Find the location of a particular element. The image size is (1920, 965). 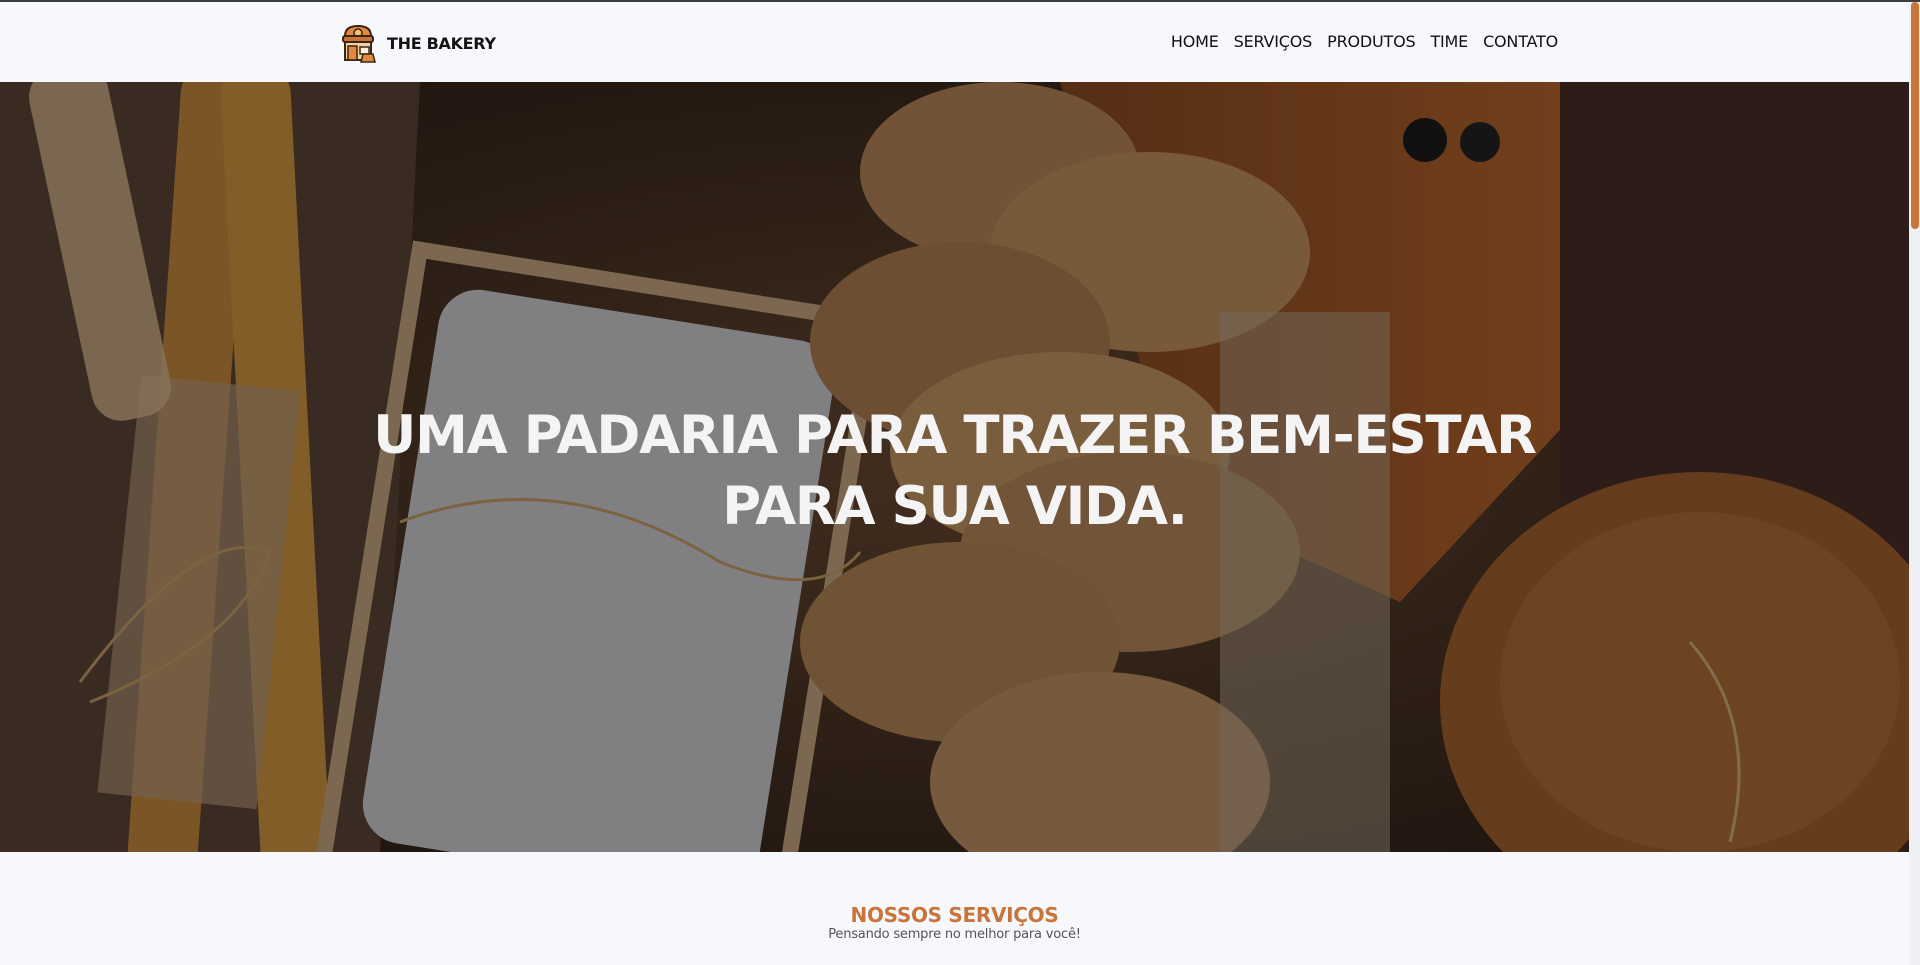

nav-contato: CONTATO is located at coordinates (1520, 41).